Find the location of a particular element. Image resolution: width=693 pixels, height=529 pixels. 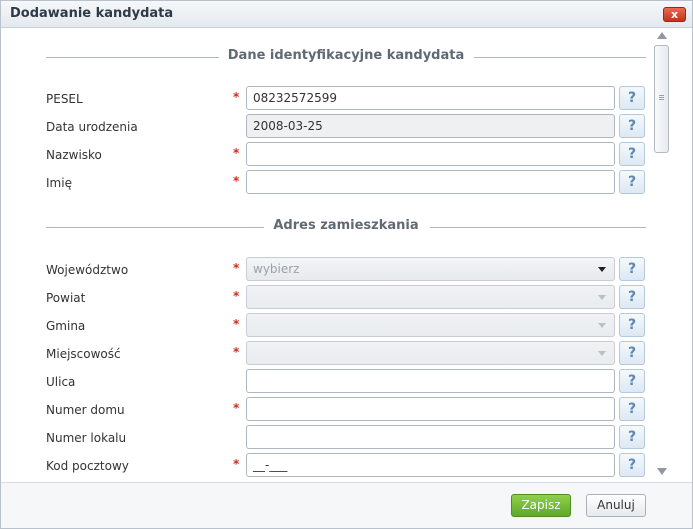

house-number-help-button: ? is located at coordinates (632, 409).